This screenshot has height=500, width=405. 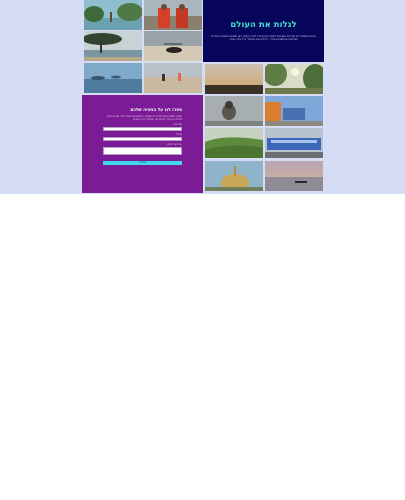 What do you see at coordinates (142, 151) in the screenshot?
I see `message-field` at bounding box center [142, 151].